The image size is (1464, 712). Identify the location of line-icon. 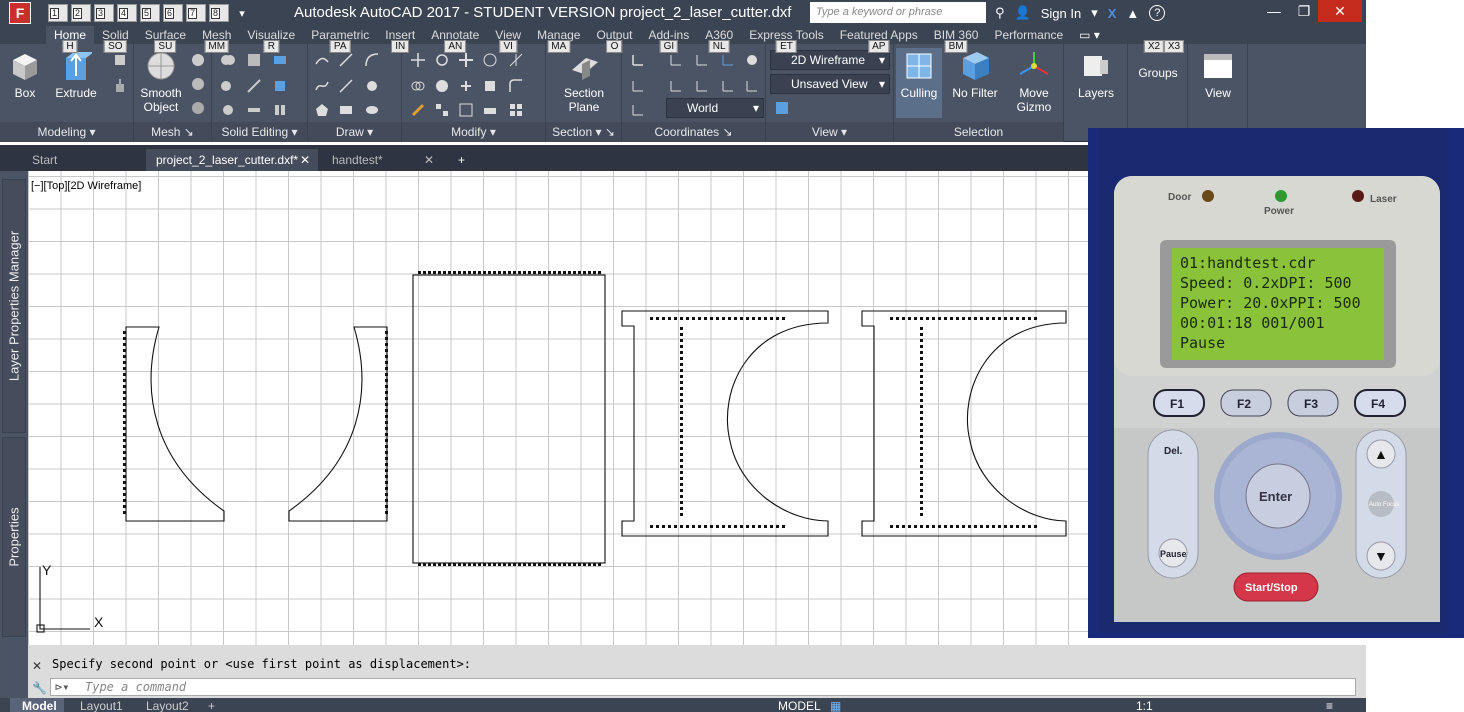
(346, 60).